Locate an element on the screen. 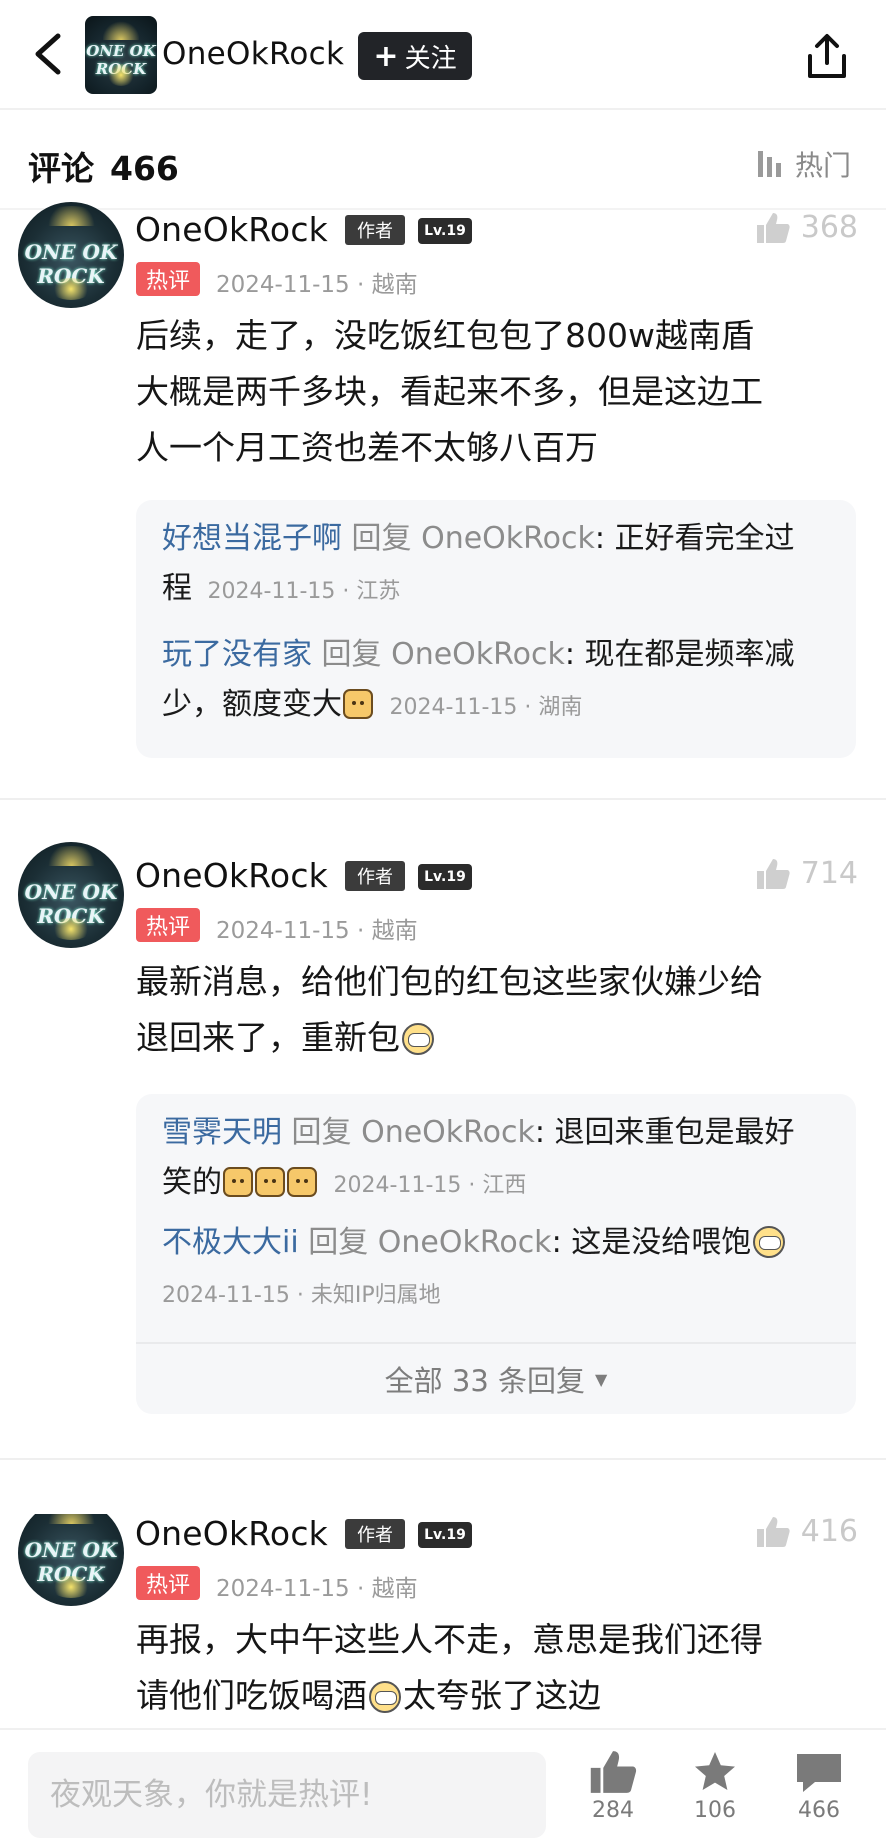  all-replies-button: 全部 33 条回复 ▼ is located at coordinates (496, 1378).